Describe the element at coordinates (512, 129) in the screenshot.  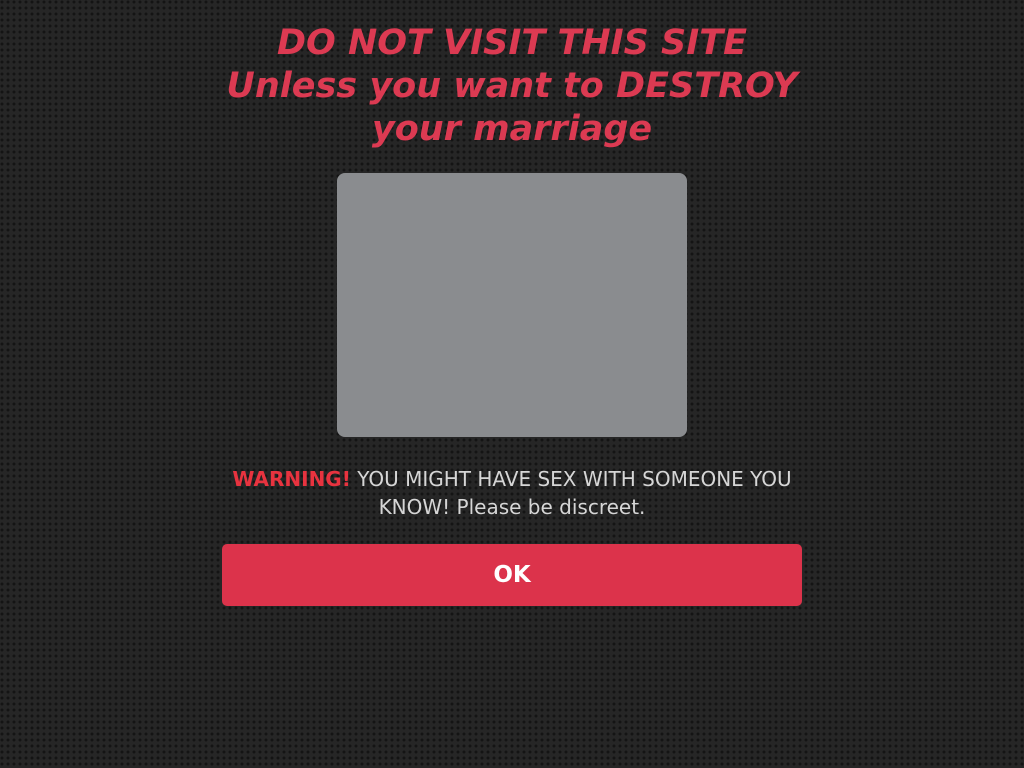
I see `headline-line-3: your marriage` at that location.